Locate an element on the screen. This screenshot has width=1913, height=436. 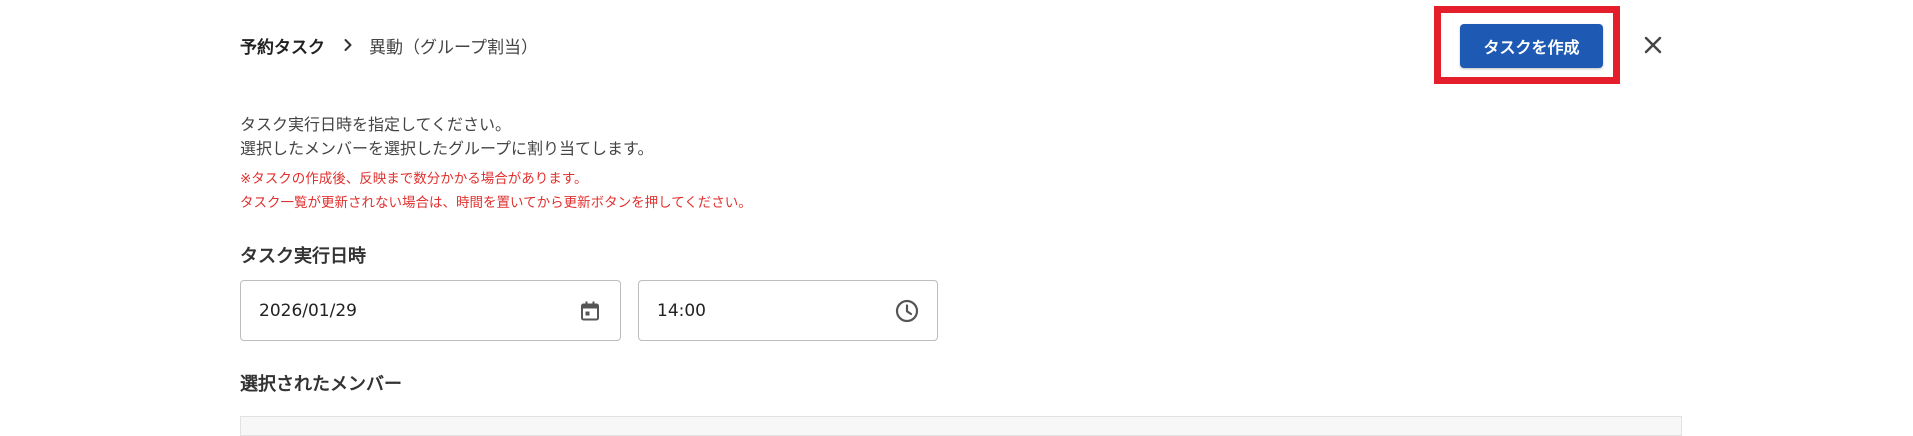
time-value: 14:00 is located at coordinates (681, 311).